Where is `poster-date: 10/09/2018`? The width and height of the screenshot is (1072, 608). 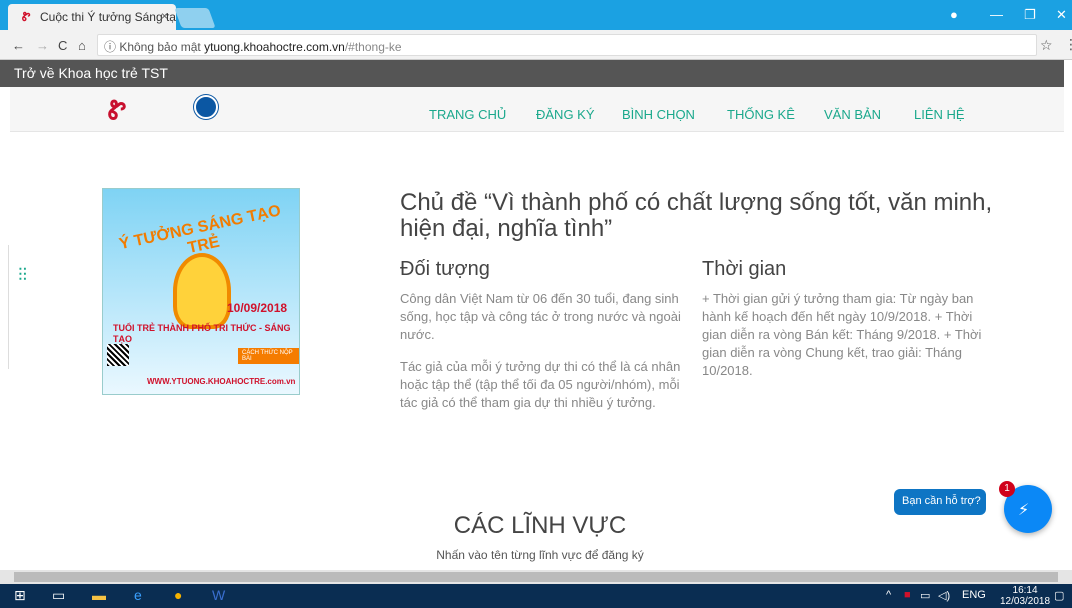
poster-date: 10/09/2018 is located at coordinates (257, 308).